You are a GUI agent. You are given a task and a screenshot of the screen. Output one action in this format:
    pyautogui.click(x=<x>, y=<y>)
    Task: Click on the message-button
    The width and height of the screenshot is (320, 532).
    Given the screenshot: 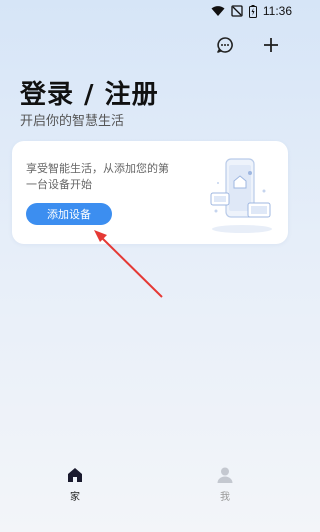 What is the action you would take?
    pyautogui.click(x=225, y=45)
    